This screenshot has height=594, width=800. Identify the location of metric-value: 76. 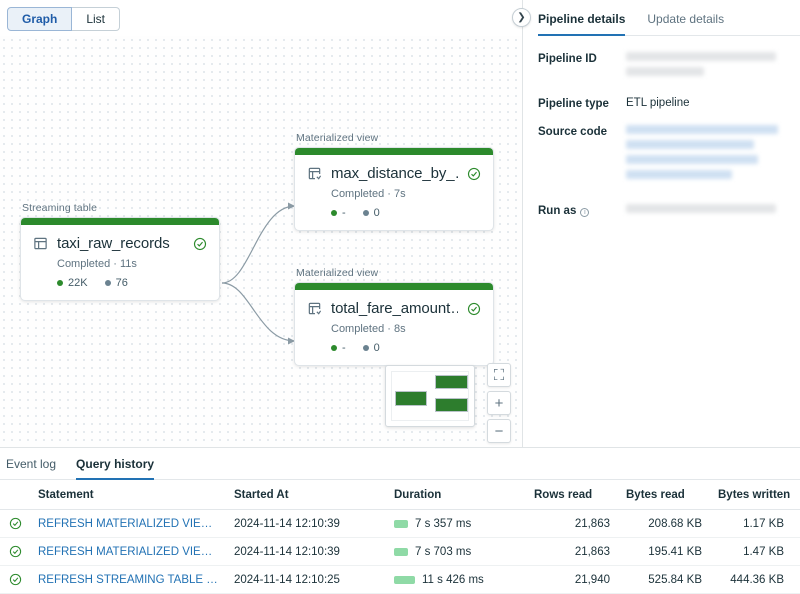
(121, 283).